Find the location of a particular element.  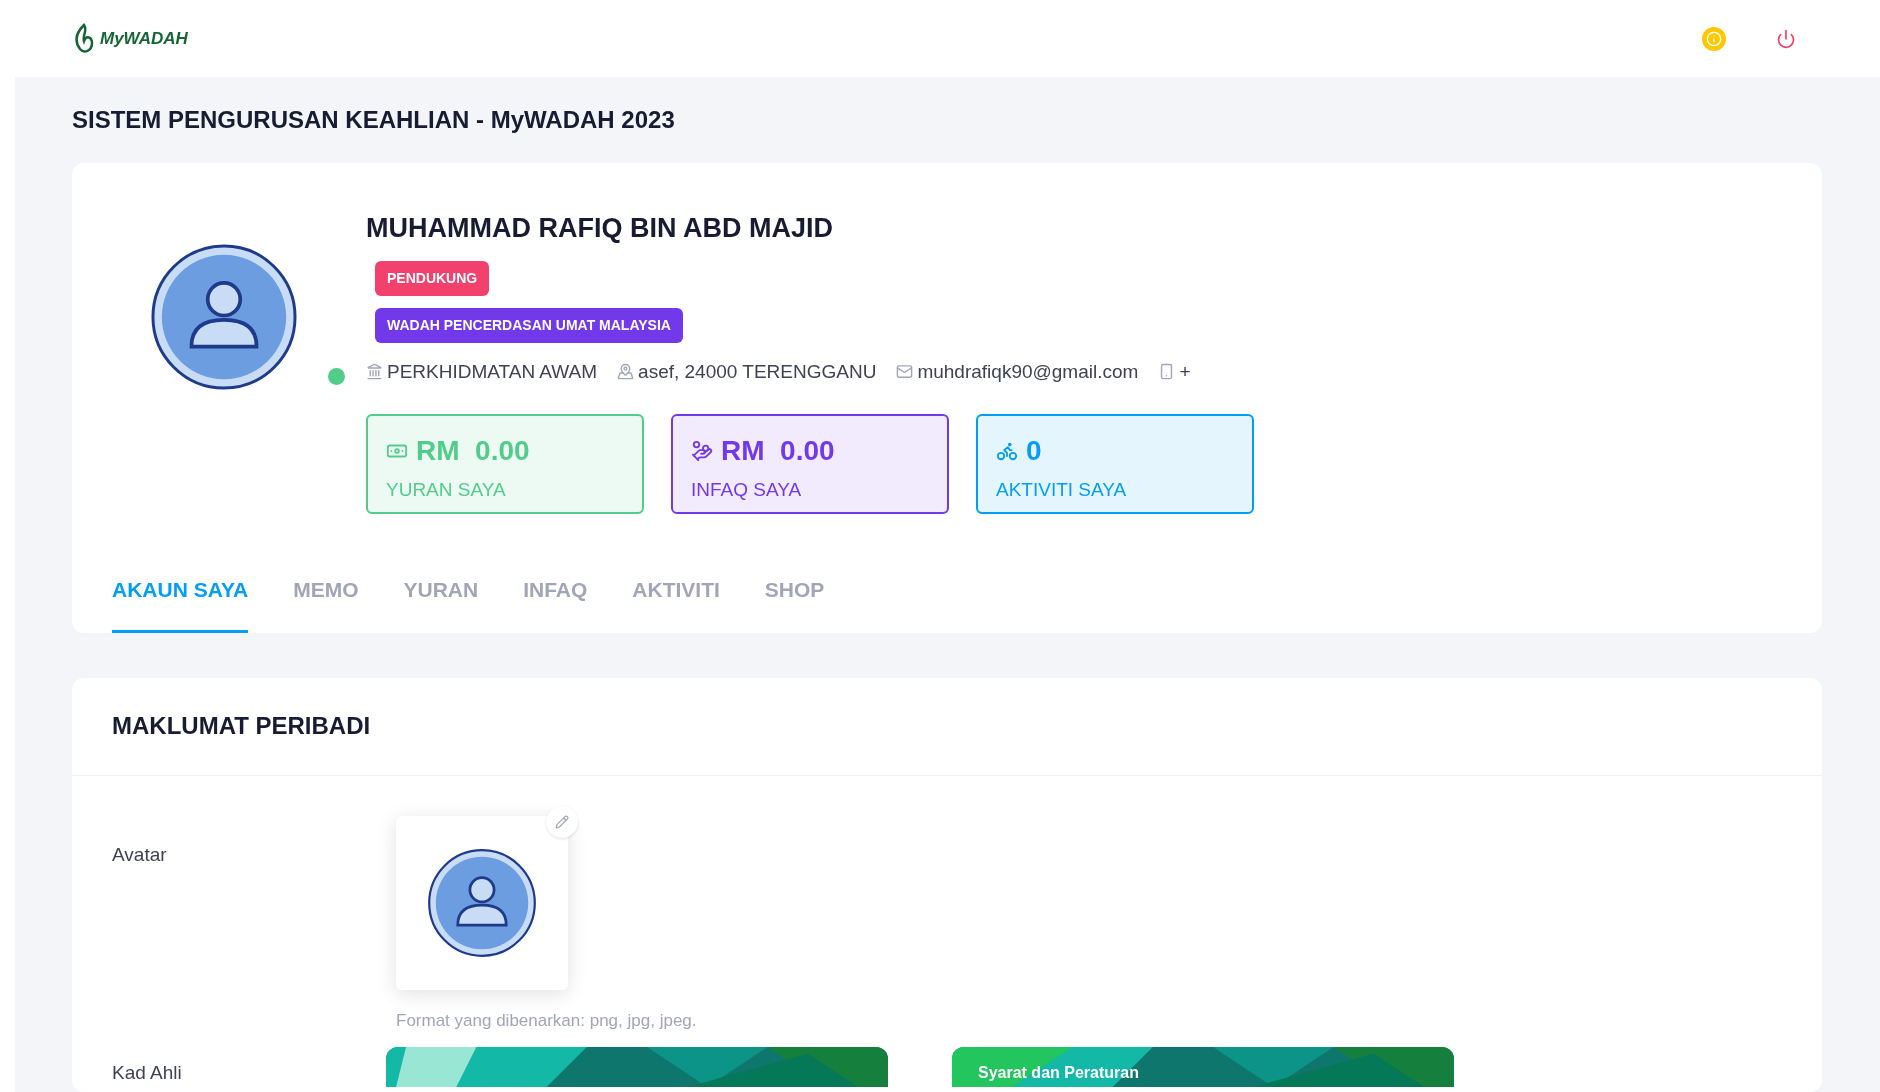

tab: MEMO is located at coordinates (326, 603).